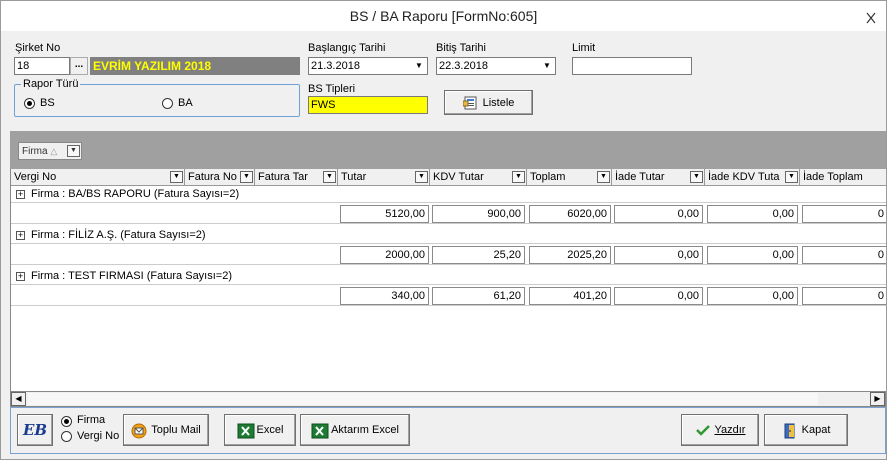  Describe the element at coordinates (98, 436) in the screenshot. I see `group-by-vergi-no-label: Vergi No` at that location.